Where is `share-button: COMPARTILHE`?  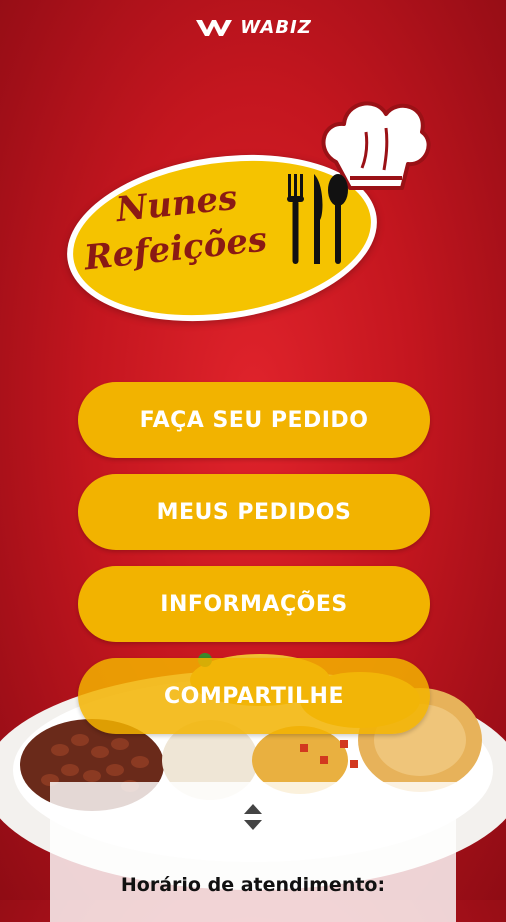 share-button: COMPARTILHE is located at coordinates (254, 696).